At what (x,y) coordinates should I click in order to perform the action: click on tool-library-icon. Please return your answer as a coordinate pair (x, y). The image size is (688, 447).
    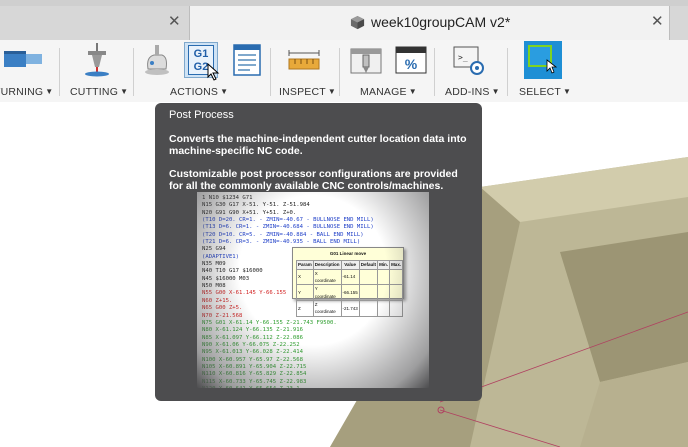
    Looking at the image, I should click on (366, 60).